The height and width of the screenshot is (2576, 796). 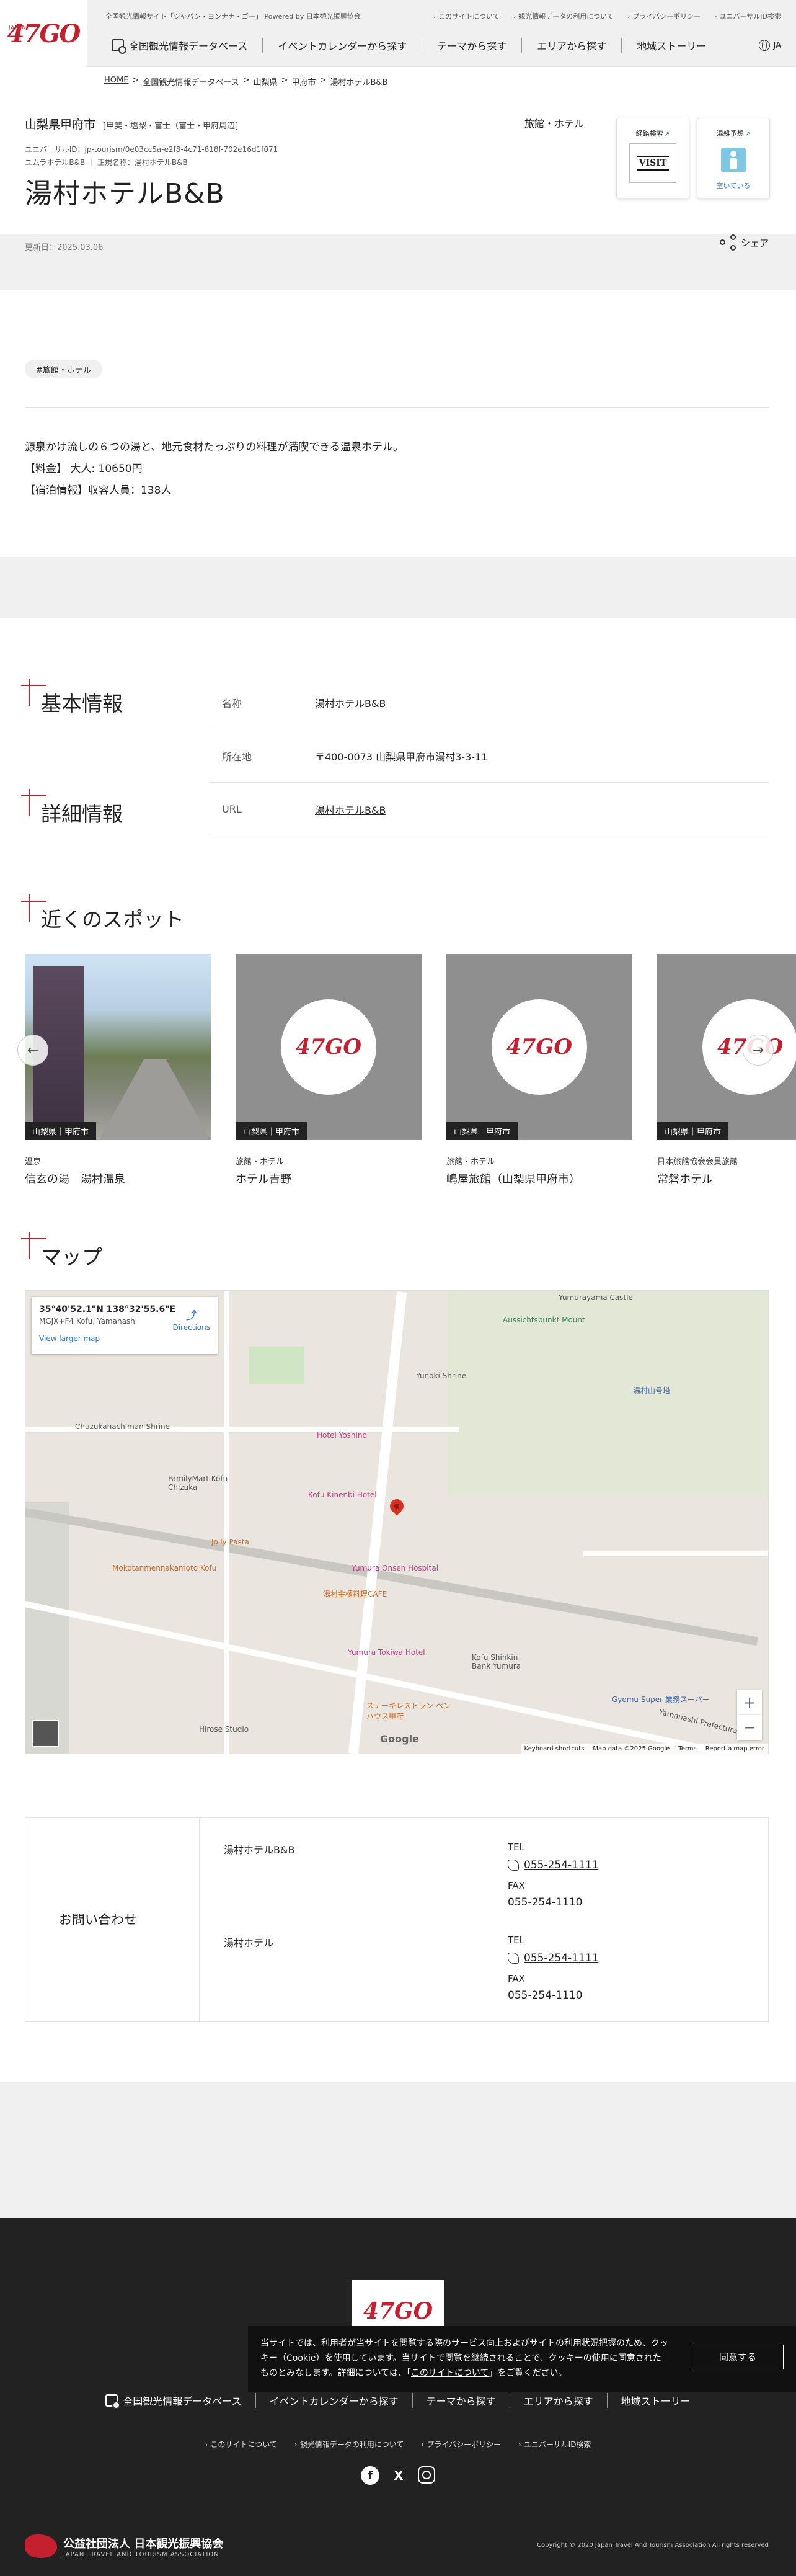 What do you see at coordinates (738, 2357) in the screenshot?
I see `cookie-agree-button: 同意する` at bounding box center [738, 2357].